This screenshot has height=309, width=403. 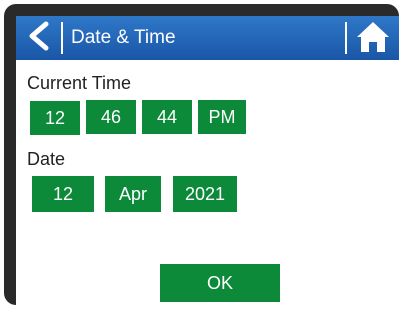 What do you see at coordinates (63, 194) in the screenshot?
I see `day-field: 12` at bounding box center [63, 194].